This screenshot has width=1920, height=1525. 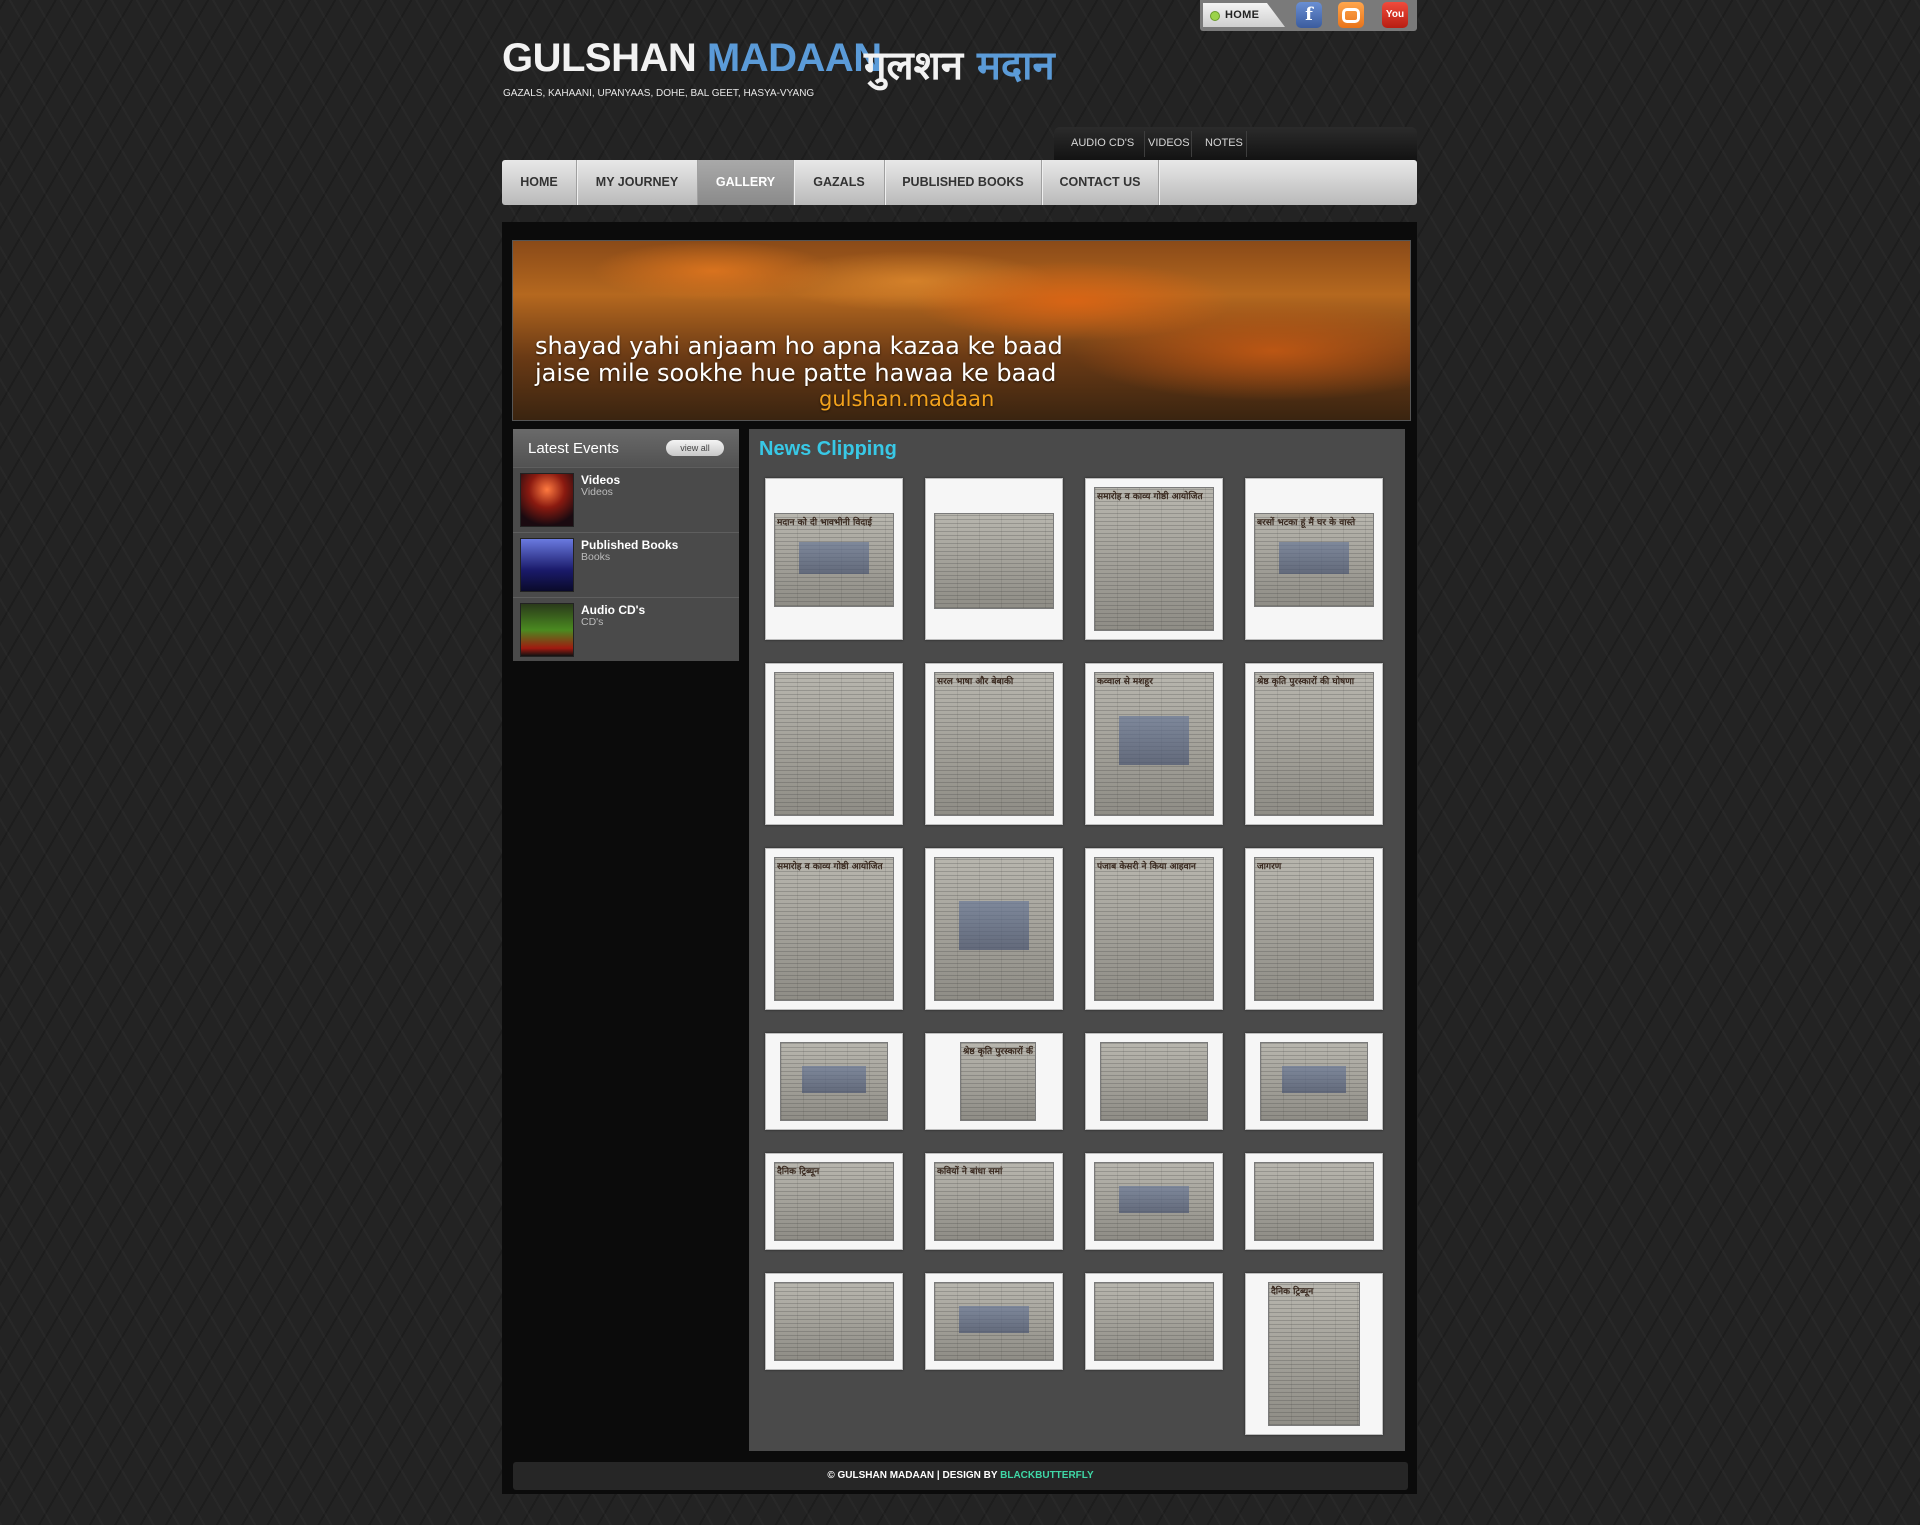 I want to click on view-all-button: view all, so click(x=695, y=448).